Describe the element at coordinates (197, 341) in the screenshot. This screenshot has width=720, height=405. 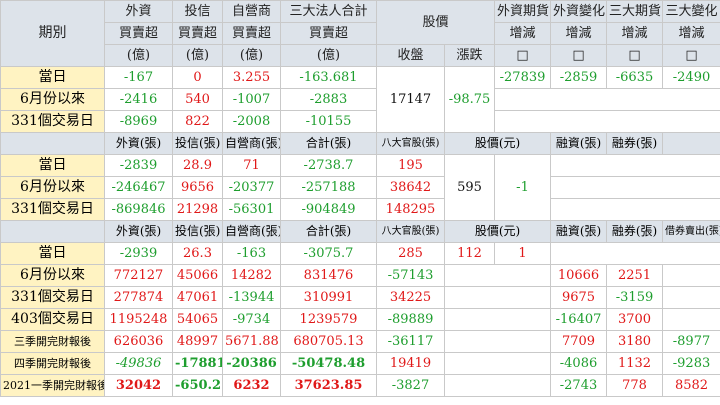
I see `cell: 48997` at that location.